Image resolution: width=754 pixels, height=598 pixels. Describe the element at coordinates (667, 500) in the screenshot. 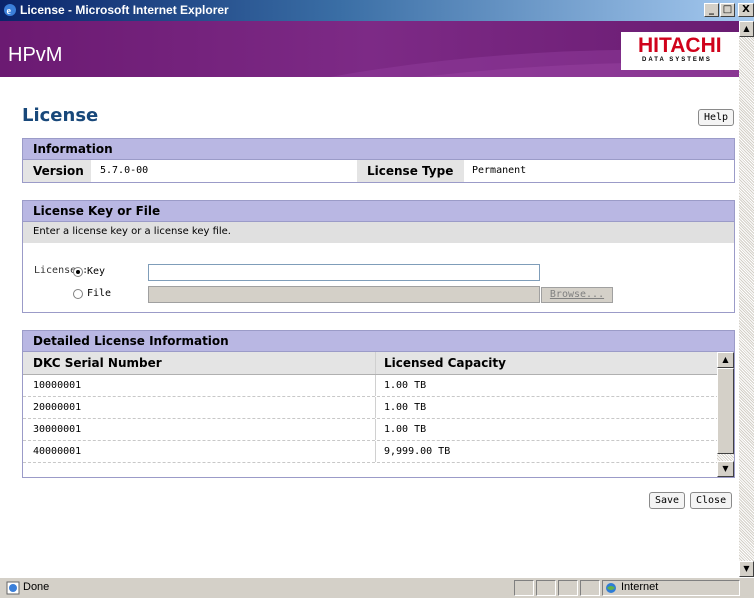

I see `save-button: Save` at that location.